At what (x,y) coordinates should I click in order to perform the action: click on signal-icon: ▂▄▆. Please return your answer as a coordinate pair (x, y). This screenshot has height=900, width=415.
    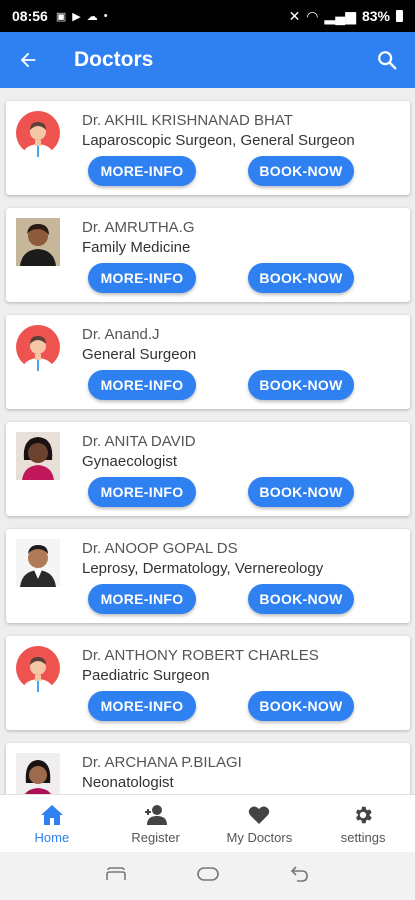
    Looking at the image, I should click on (340, 15).